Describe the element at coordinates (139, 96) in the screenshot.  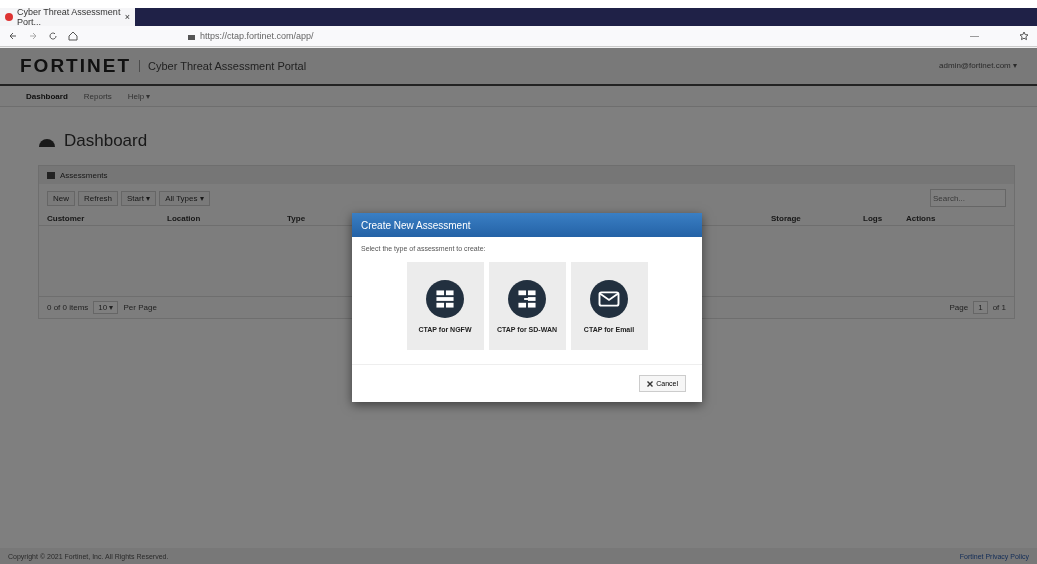
I see `nav-item: Help ▾` at that location.